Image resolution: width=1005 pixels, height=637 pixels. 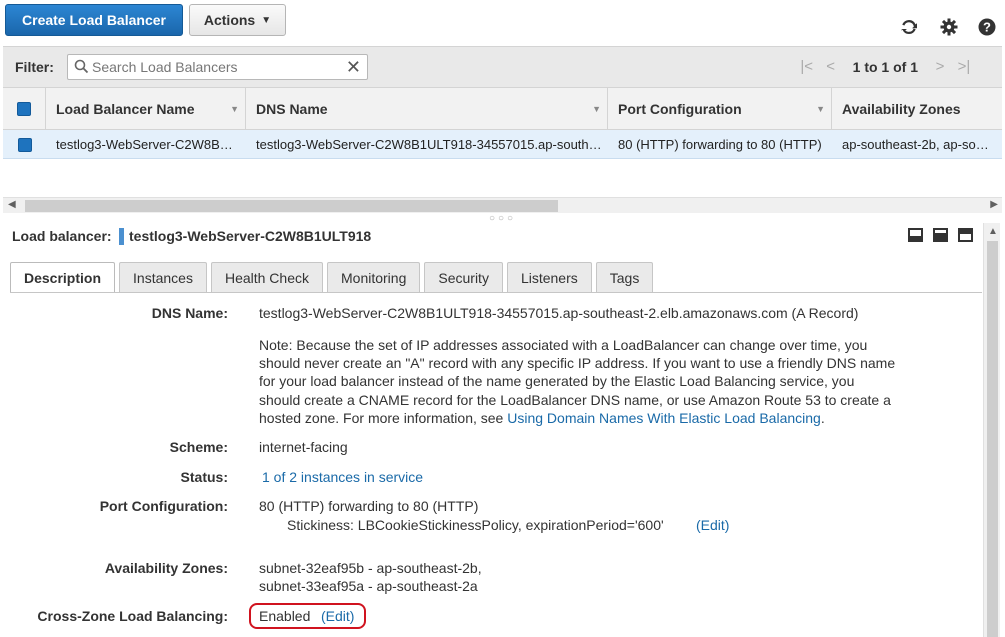 I want to click on column-header-port: Port Configuration ▼, so click(x=720, y=109).